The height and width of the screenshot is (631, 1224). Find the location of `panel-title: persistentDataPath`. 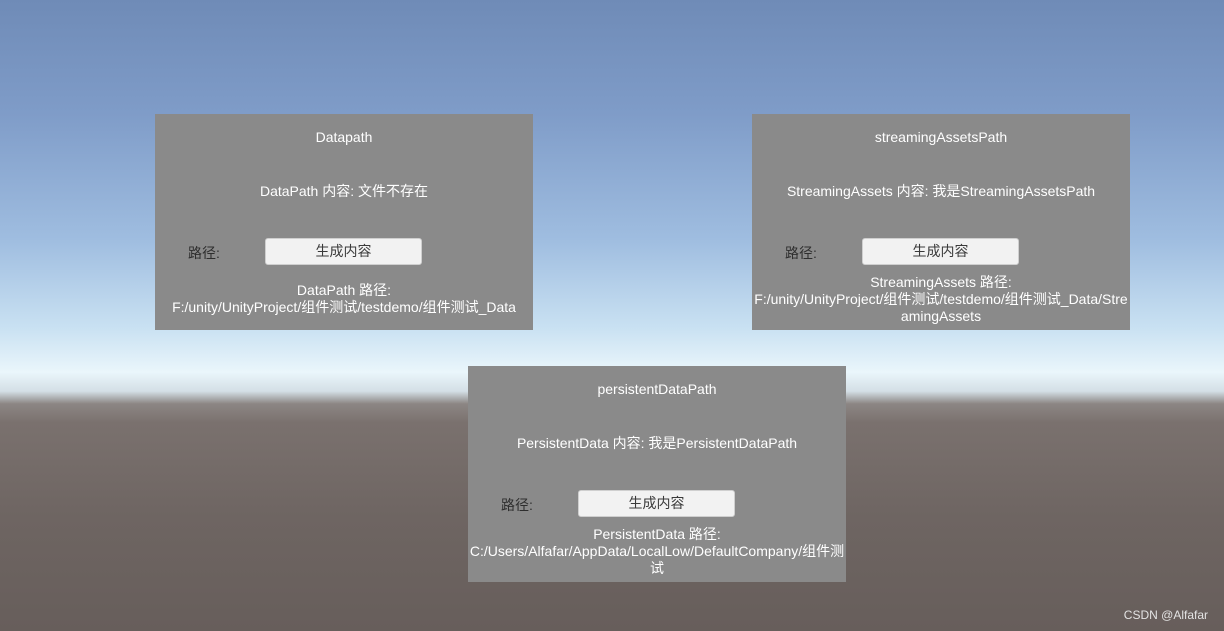

panel-title: persistentDataPath is located at coordinates (657, 389).